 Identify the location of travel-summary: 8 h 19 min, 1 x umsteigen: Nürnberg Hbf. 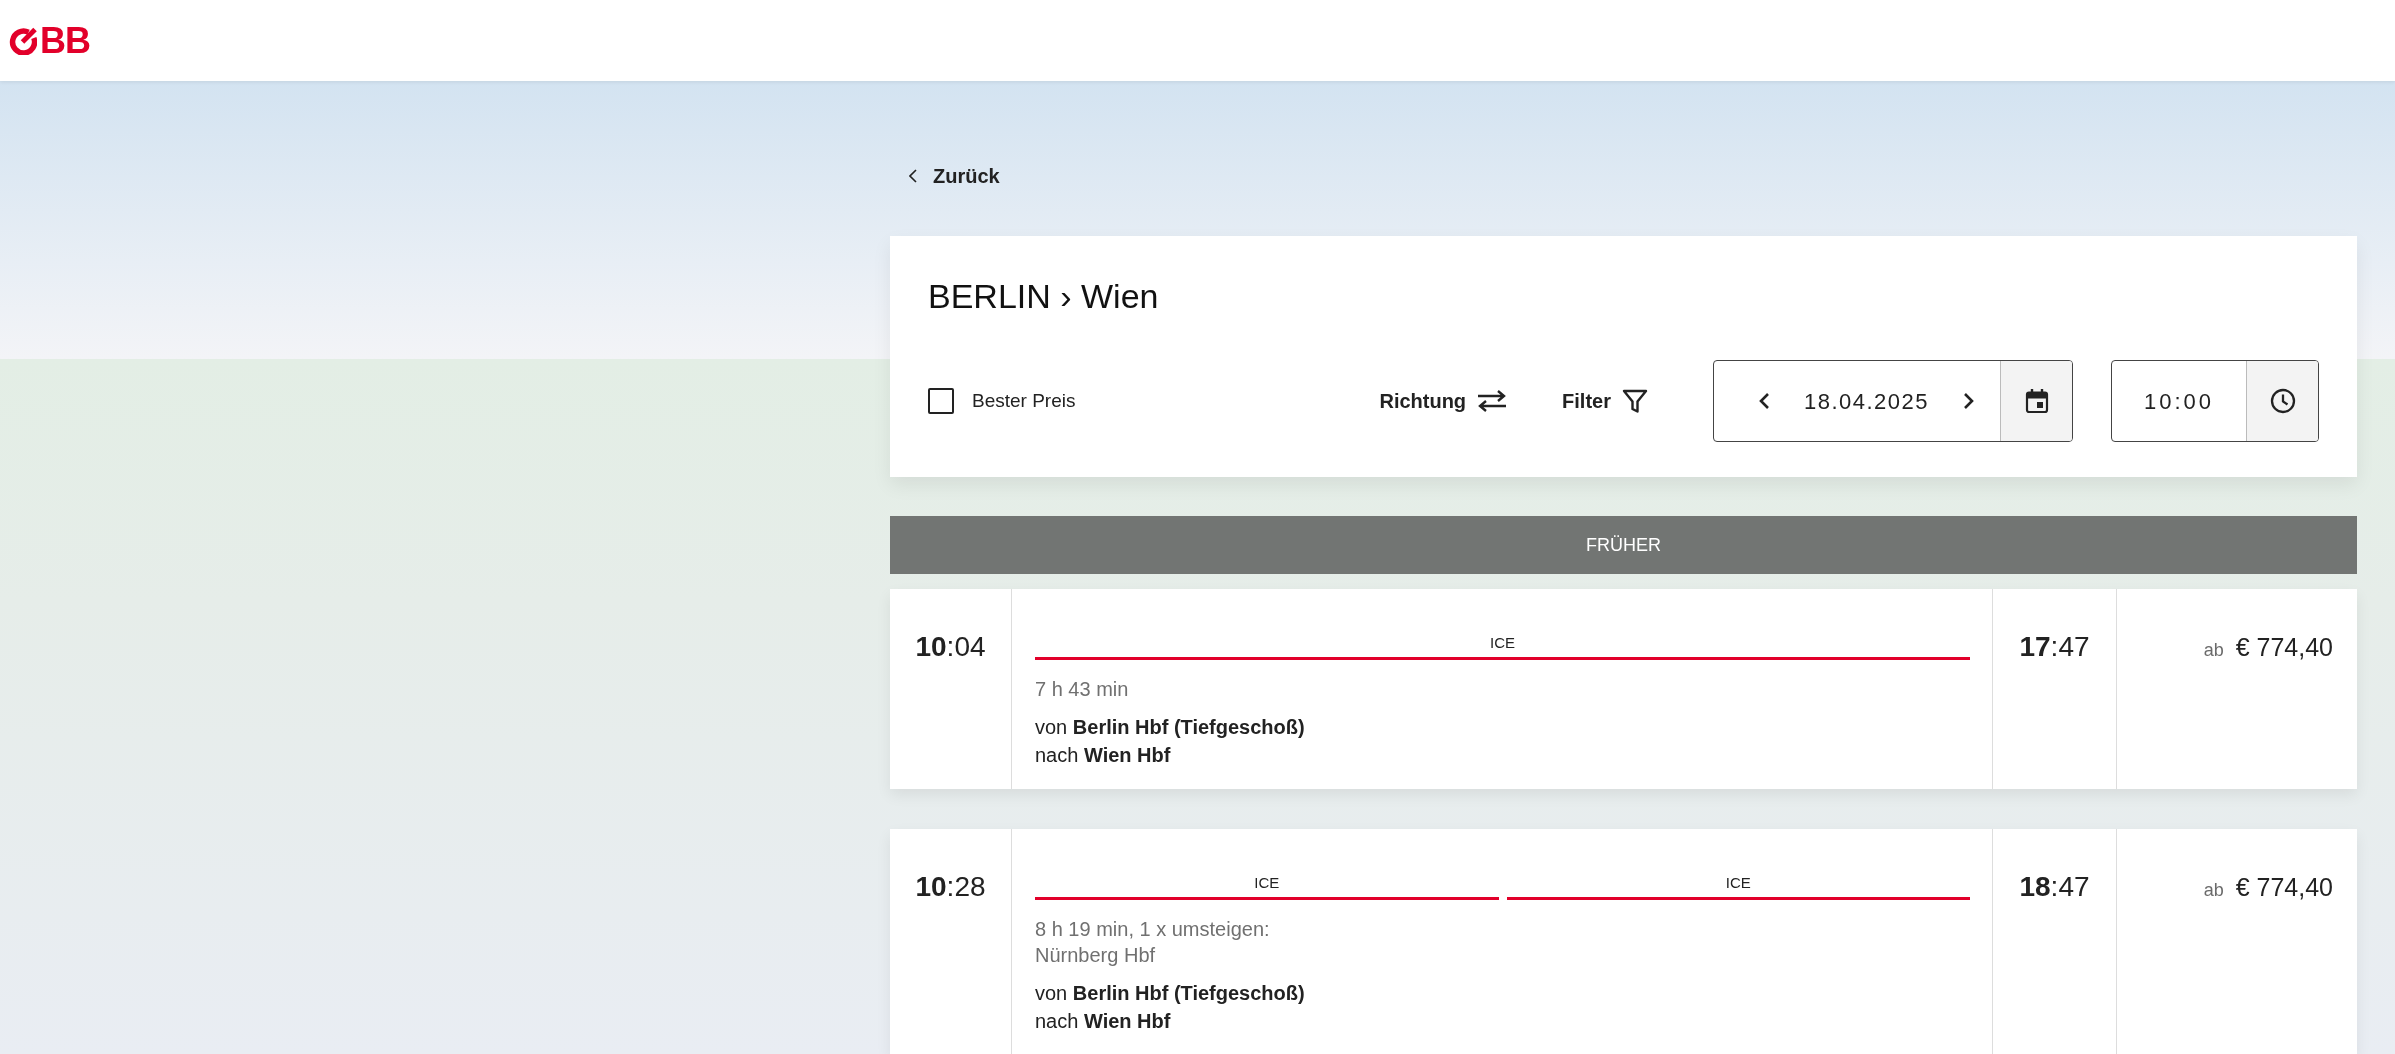
(1153, 942).